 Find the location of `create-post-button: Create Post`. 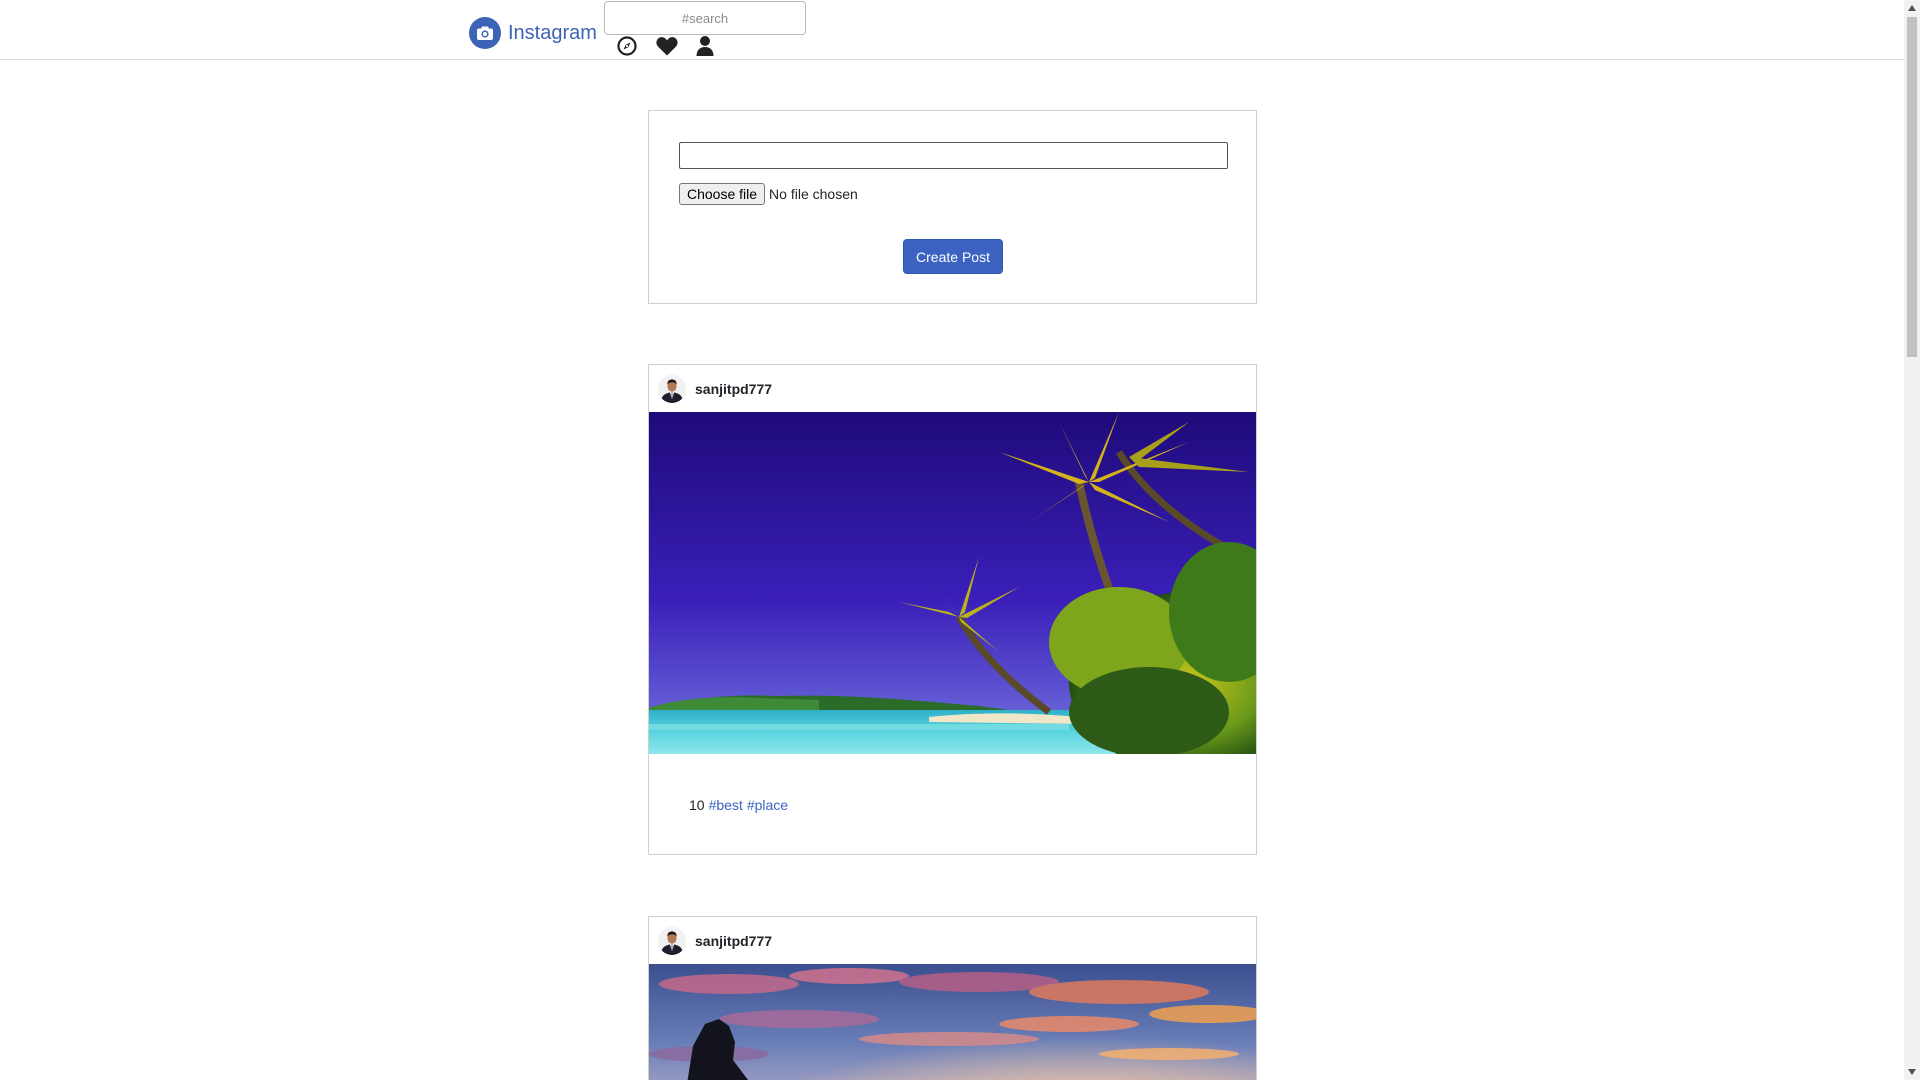

create-post-button: Create Post is located at coordinates (953, 256).